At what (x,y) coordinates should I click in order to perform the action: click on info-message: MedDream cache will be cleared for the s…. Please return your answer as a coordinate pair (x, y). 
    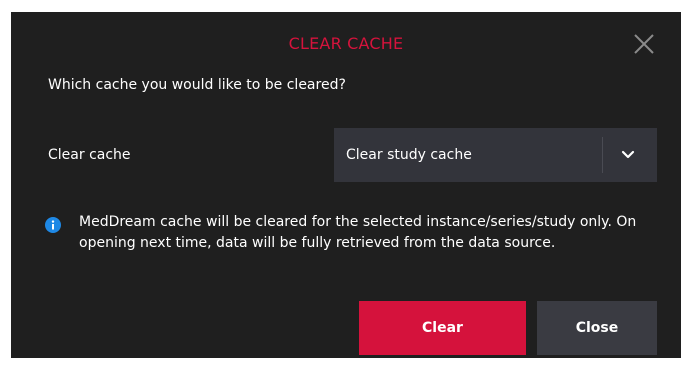
    Looking at the image, I should click on (358, 232).